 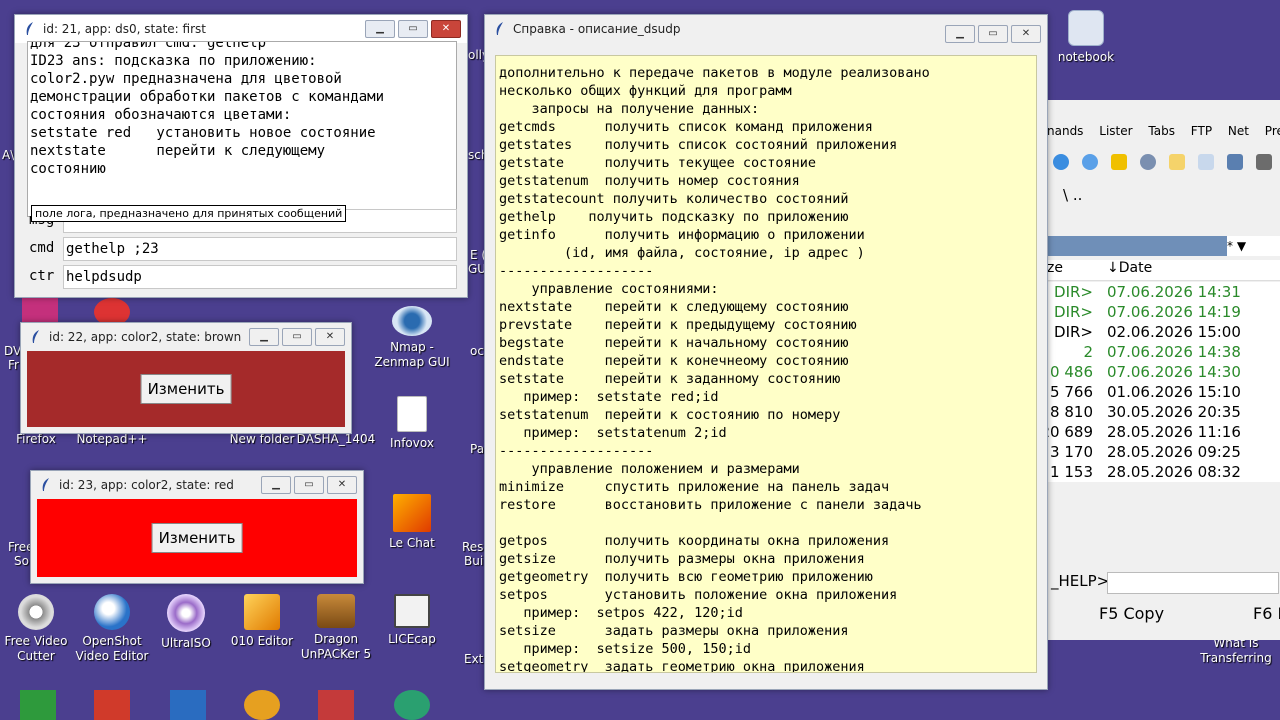 I want to click on desktop-icon-firefox: Firefox, so click(x=38, y=439).